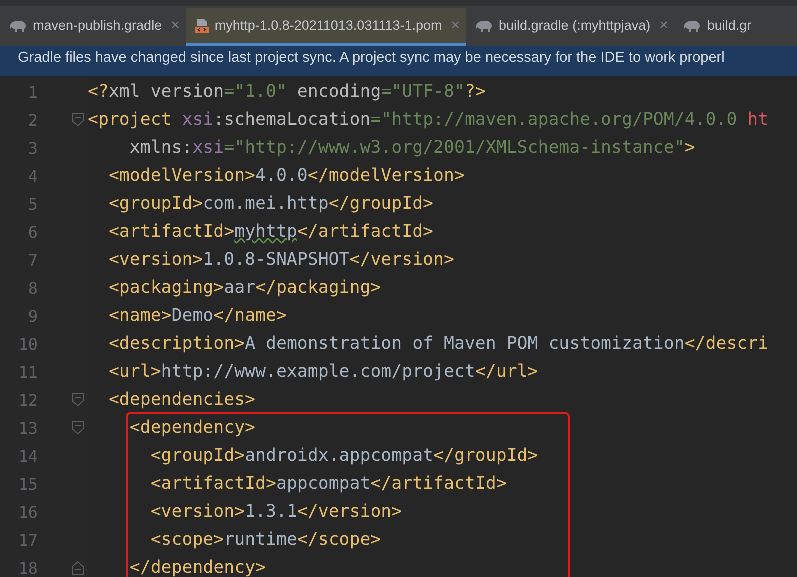 The height and width of the screenshot is (577, 797). Describe the element at coordinates (32, 176) in the screenshot. I see `line-number: 4` at that location.